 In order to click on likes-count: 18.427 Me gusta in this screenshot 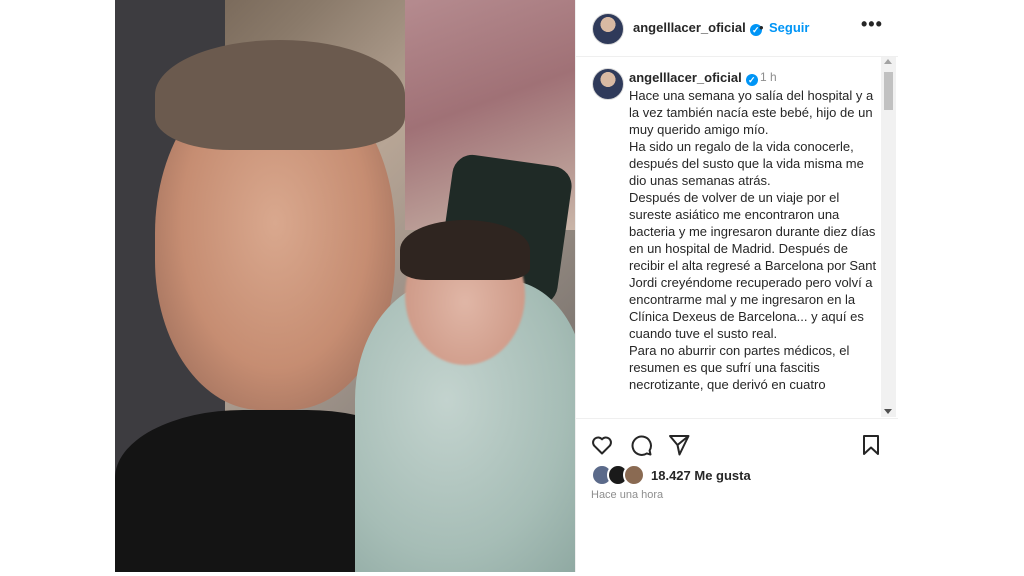, I will do `click(701, 475)`.